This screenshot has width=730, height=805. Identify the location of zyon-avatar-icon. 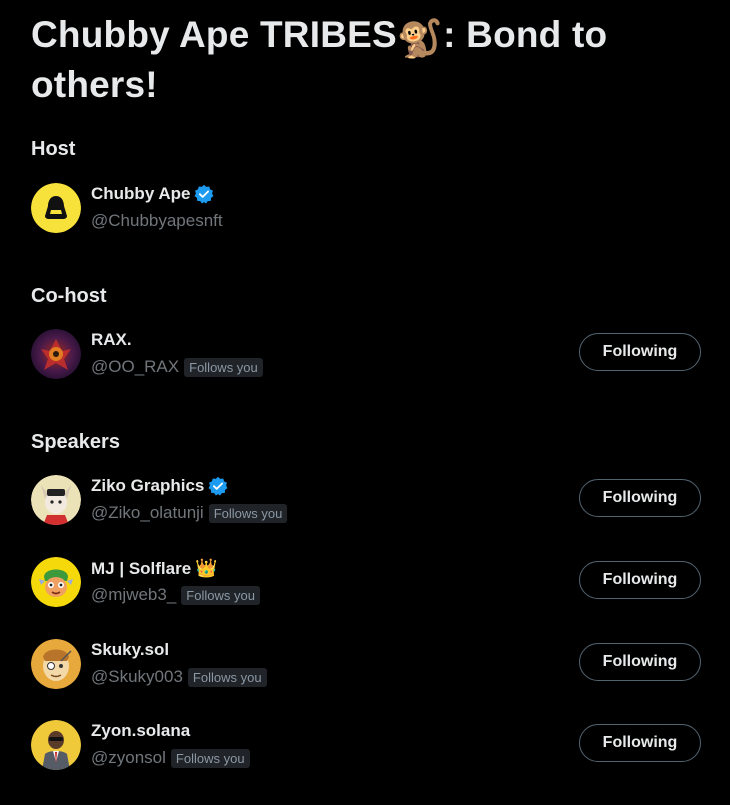
(56, 745).